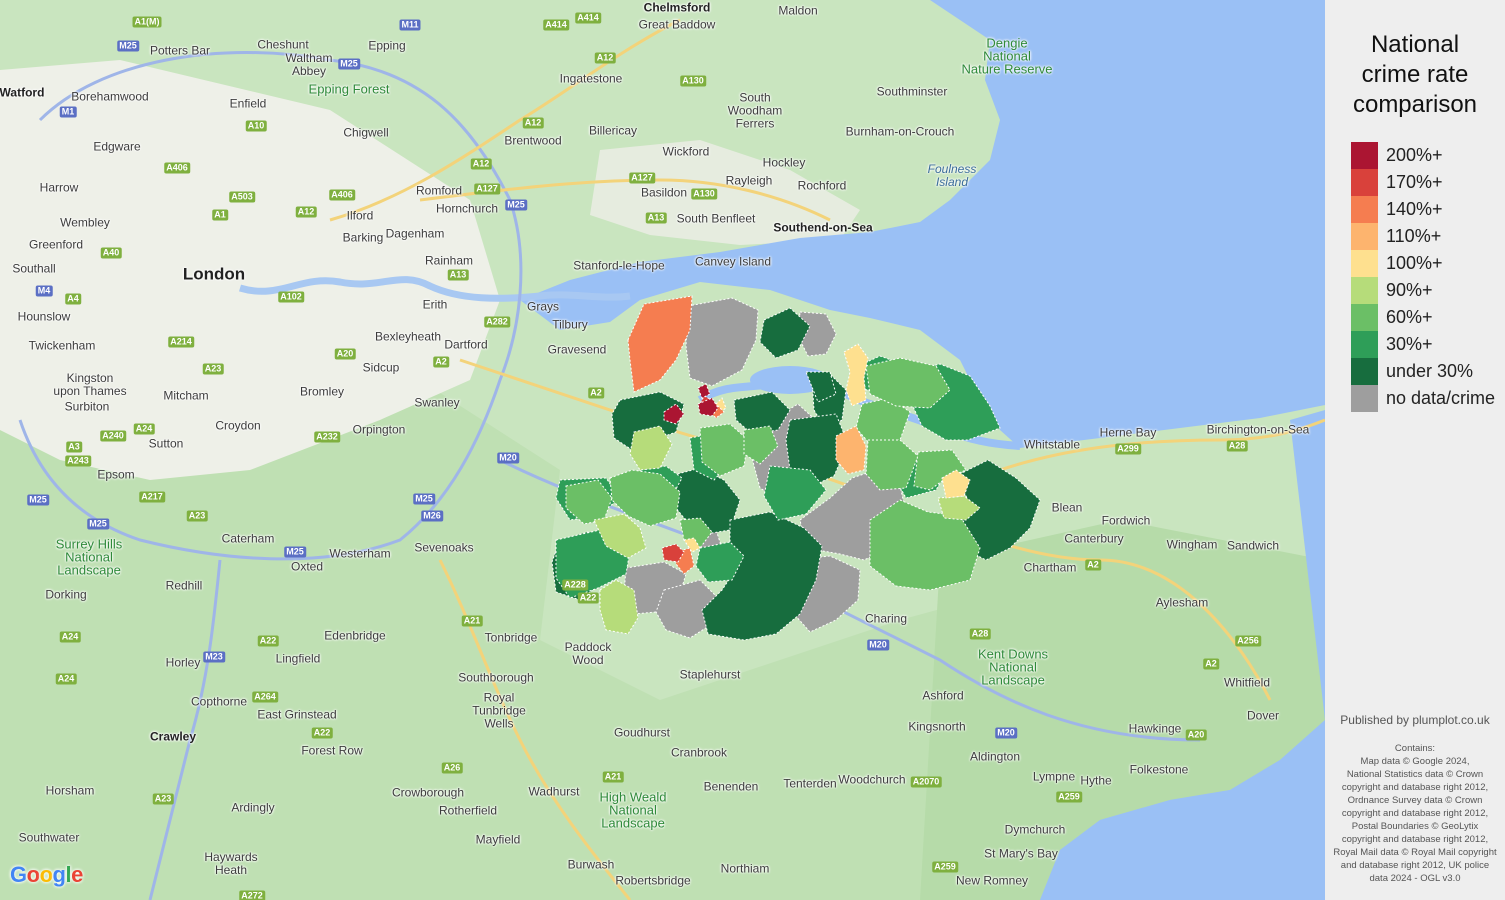  I want to click on google-logo: Google, so click(46, 875).